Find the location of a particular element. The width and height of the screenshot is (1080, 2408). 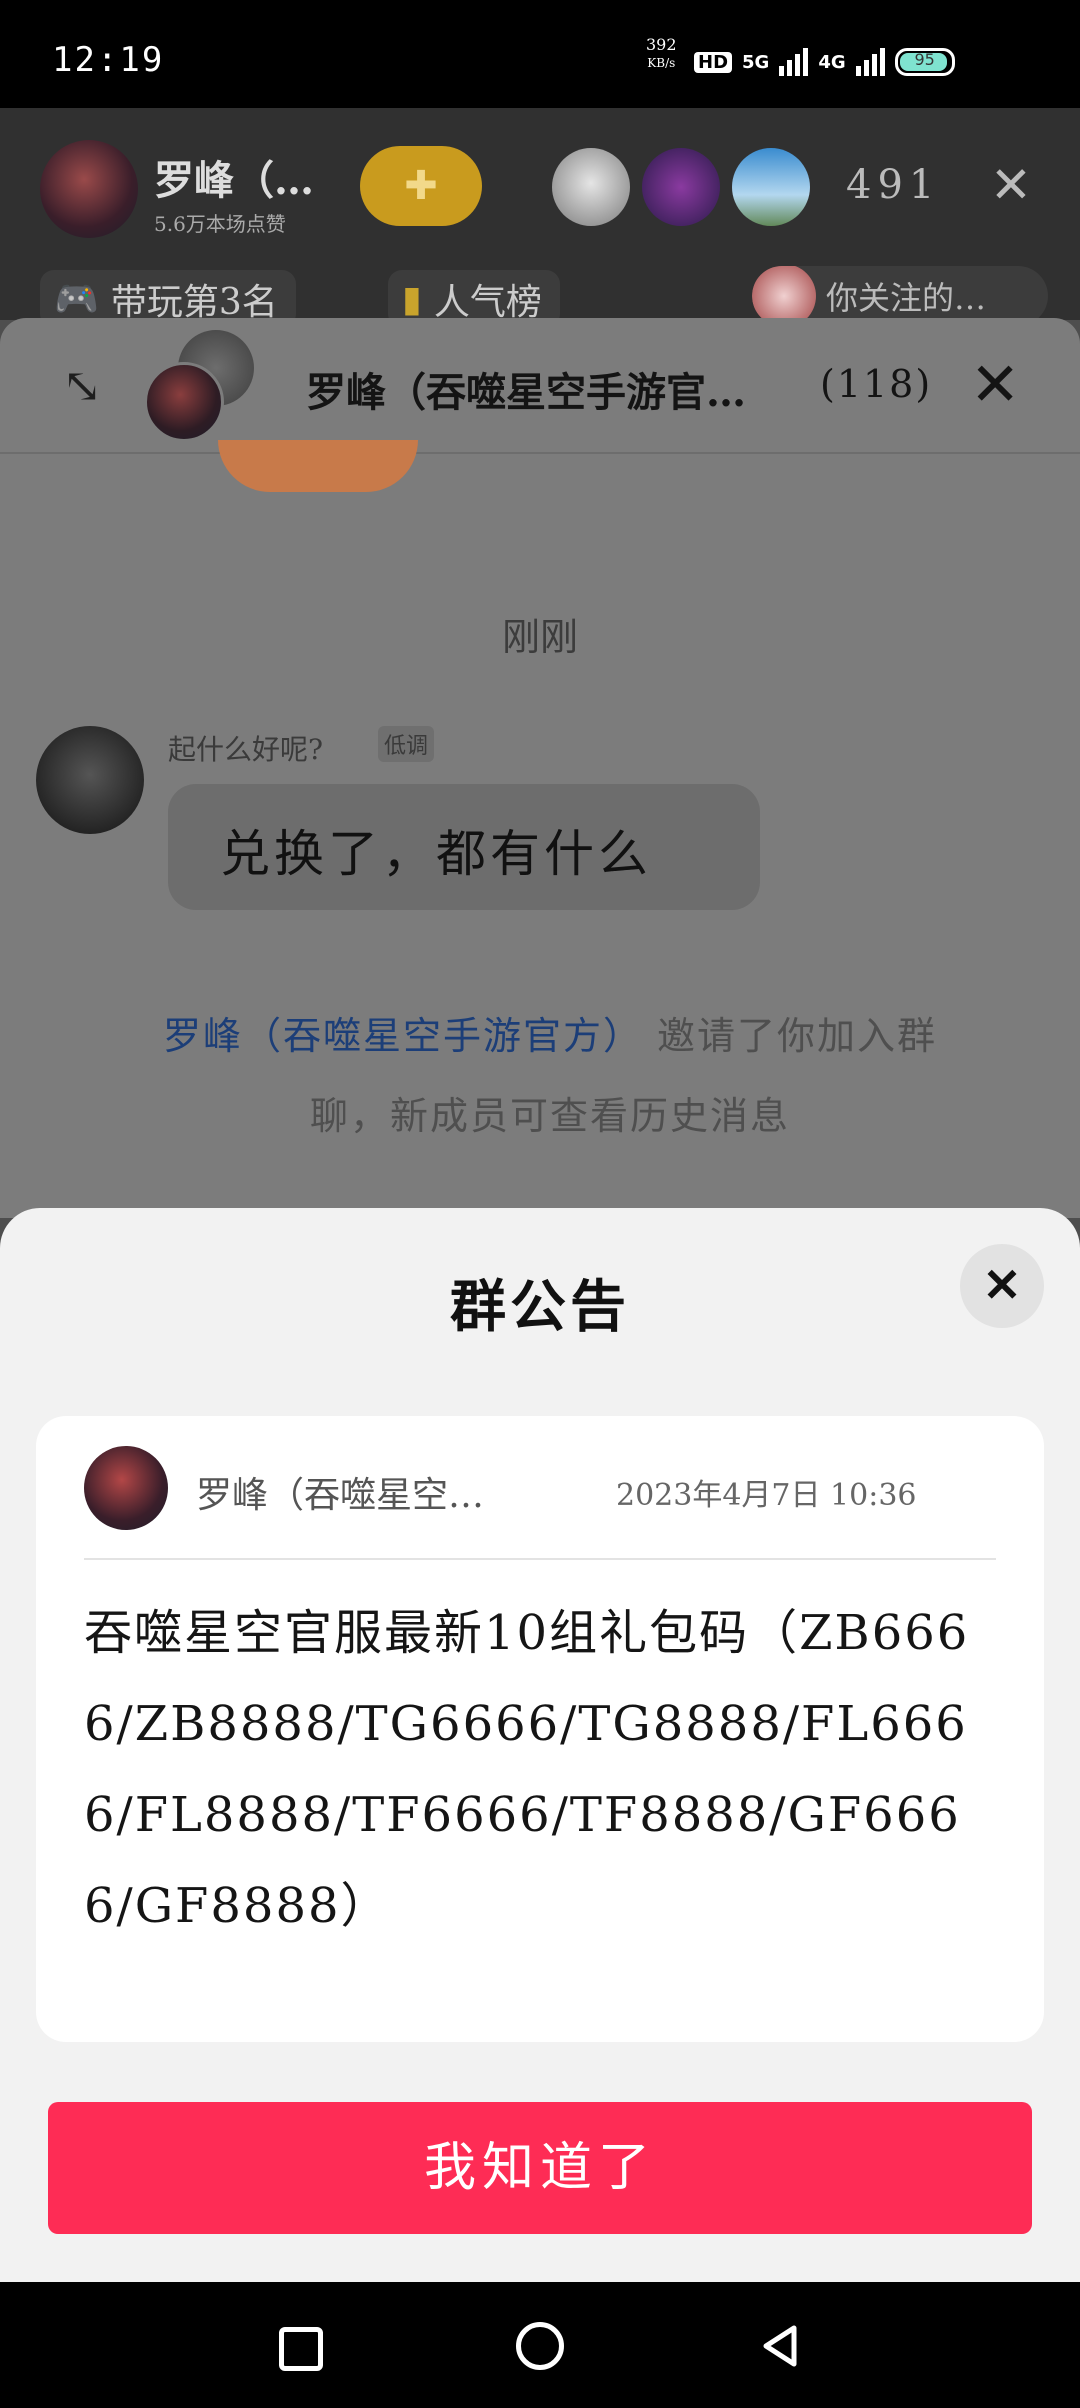

network-5g-label: 5G is located at coordinates (756, 62).